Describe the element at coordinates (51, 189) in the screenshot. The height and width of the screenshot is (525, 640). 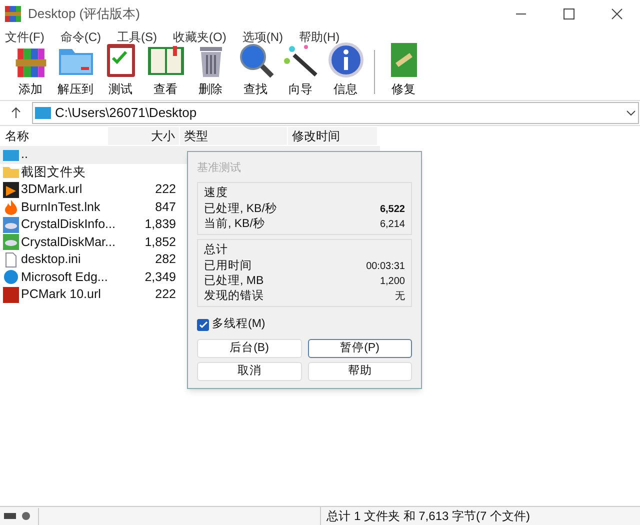
I see `file-name: 3DMark.url` at that location.